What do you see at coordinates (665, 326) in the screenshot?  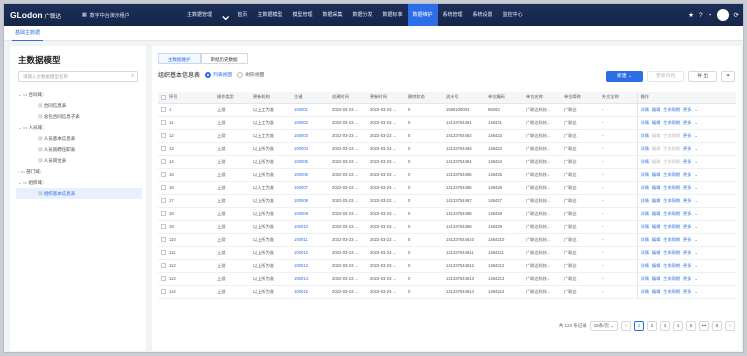 I see `page-button: 3` at bounding box center [665, 326].